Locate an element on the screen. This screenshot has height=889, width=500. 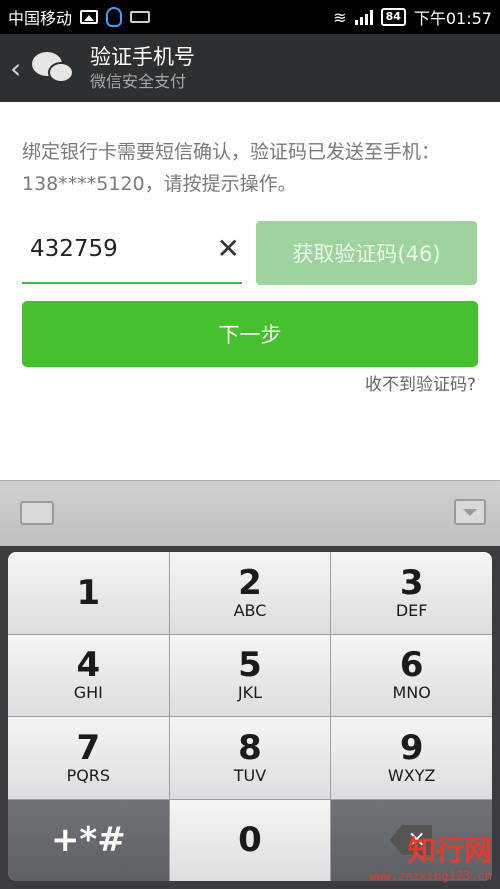
back-icon: ‹ is located at coordinates (21, 68).